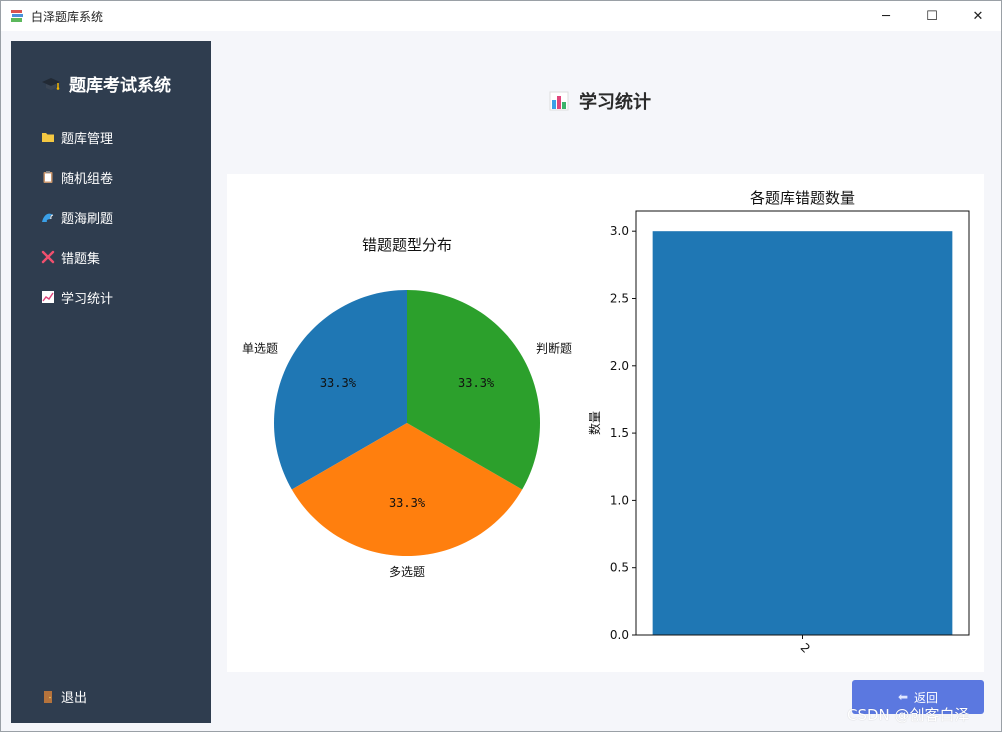 This screenshot has width=1002, height=732. I want to click on window-title: 白泽题库系统, so click(67, 16).